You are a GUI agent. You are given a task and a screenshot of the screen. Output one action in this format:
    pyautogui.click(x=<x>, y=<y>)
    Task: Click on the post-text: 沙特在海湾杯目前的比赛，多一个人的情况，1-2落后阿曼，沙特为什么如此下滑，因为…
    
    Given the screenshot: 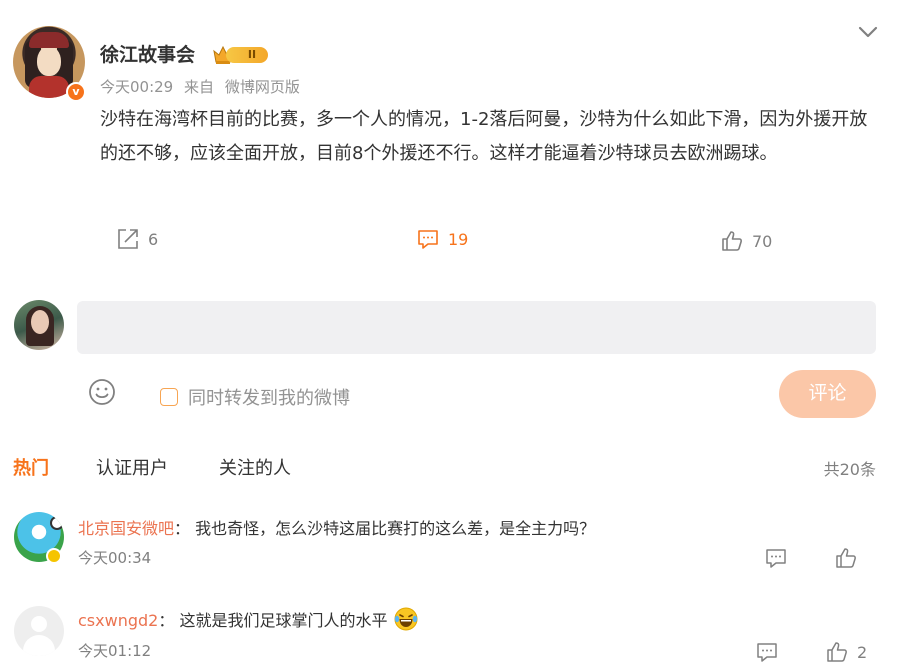 What is the action you would take?
    pyautogui.click(x=484, y=136)
    